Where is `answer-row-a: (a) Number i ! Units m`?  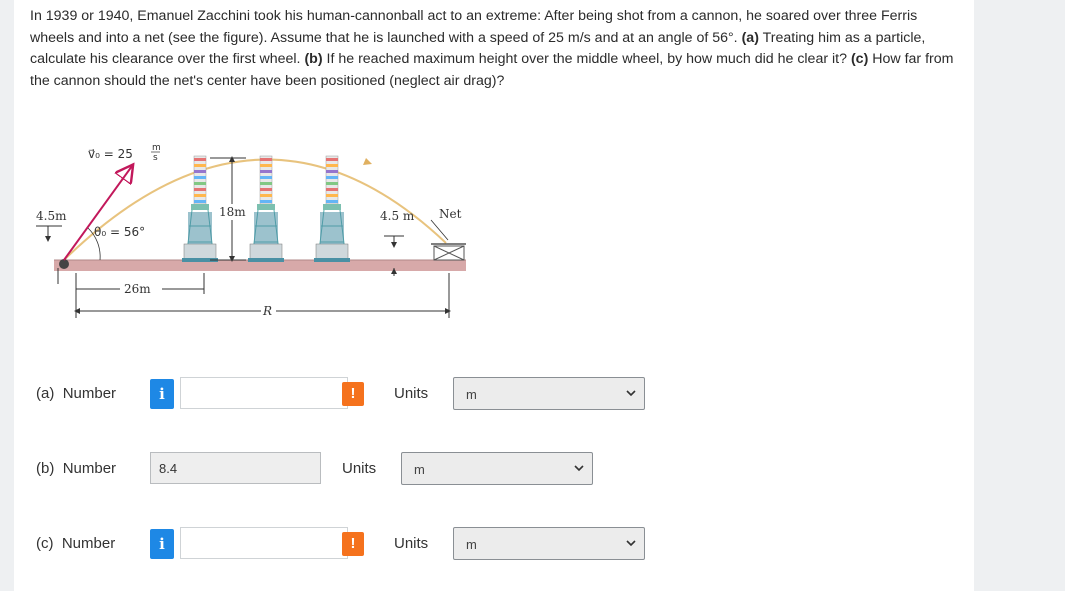 answer-row-a: (a) Number i ! Units m is located at coordinates (494, 394).